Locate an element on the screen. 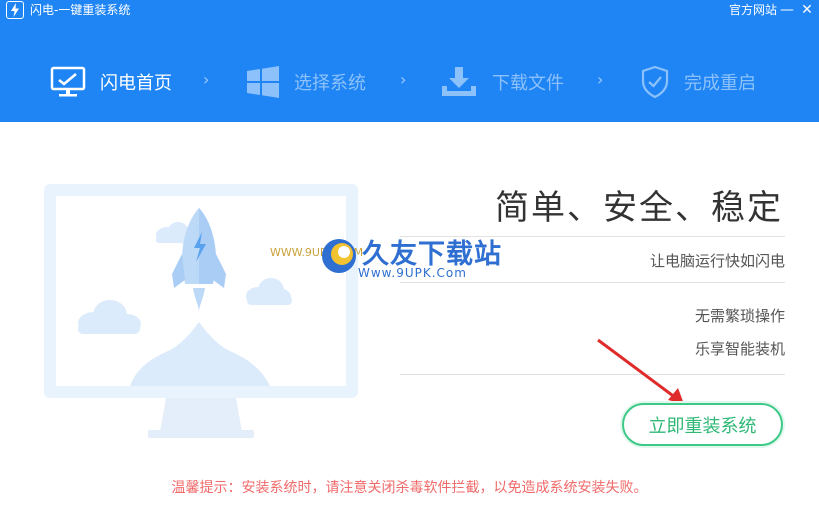 The image size is (819, 514). download-icon is located at coordinates (459, 82).